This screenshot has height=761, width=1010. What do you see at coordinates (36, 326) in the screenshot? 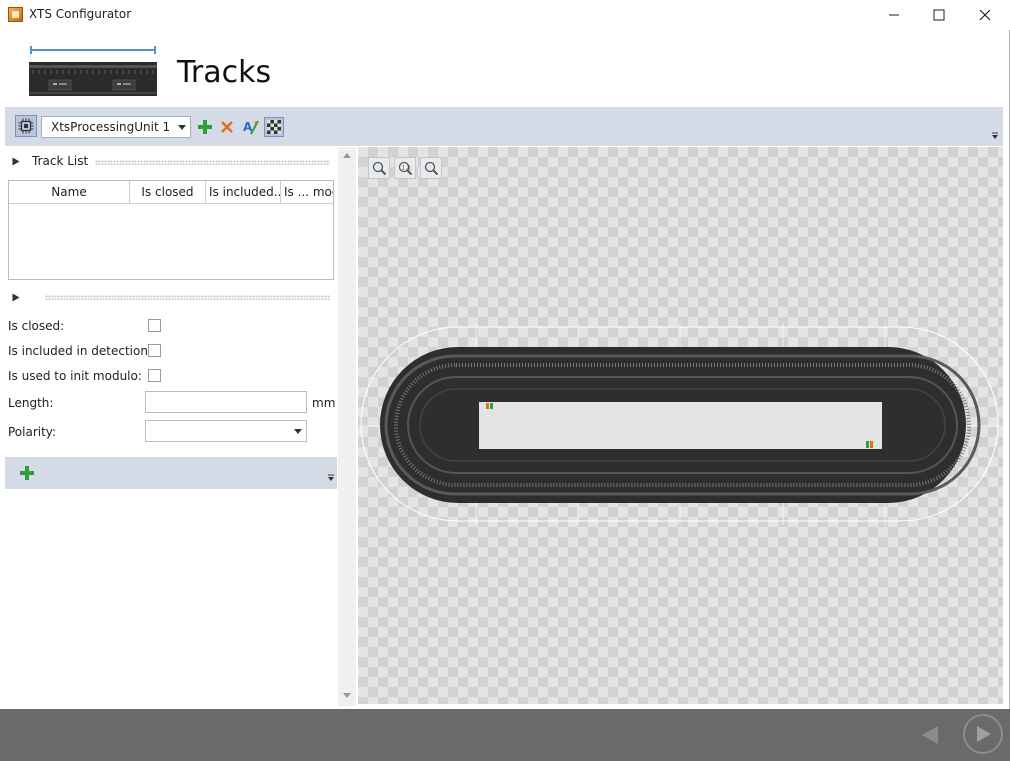
I see `is-closed-label: Is closed:` at bounding box center [36, 326].